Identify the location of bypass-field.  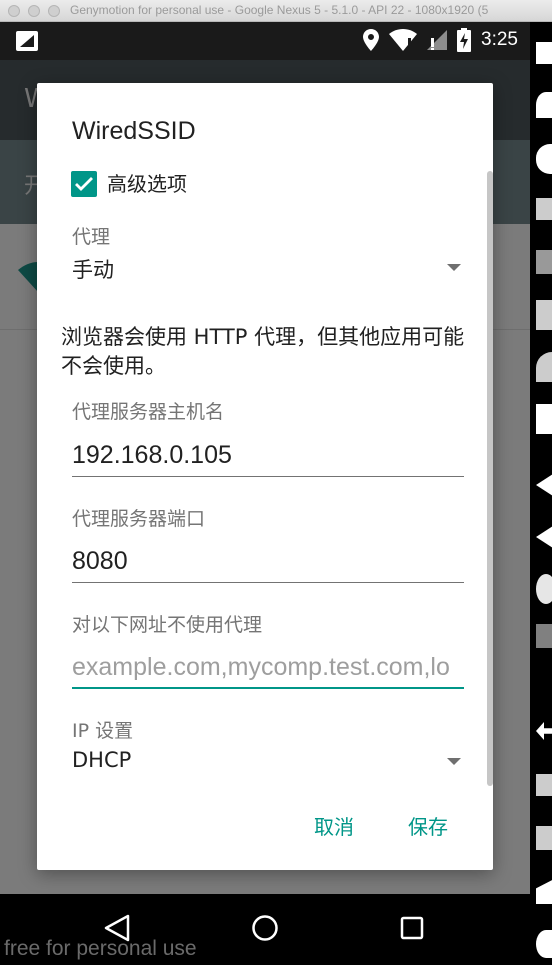
(268, 668).